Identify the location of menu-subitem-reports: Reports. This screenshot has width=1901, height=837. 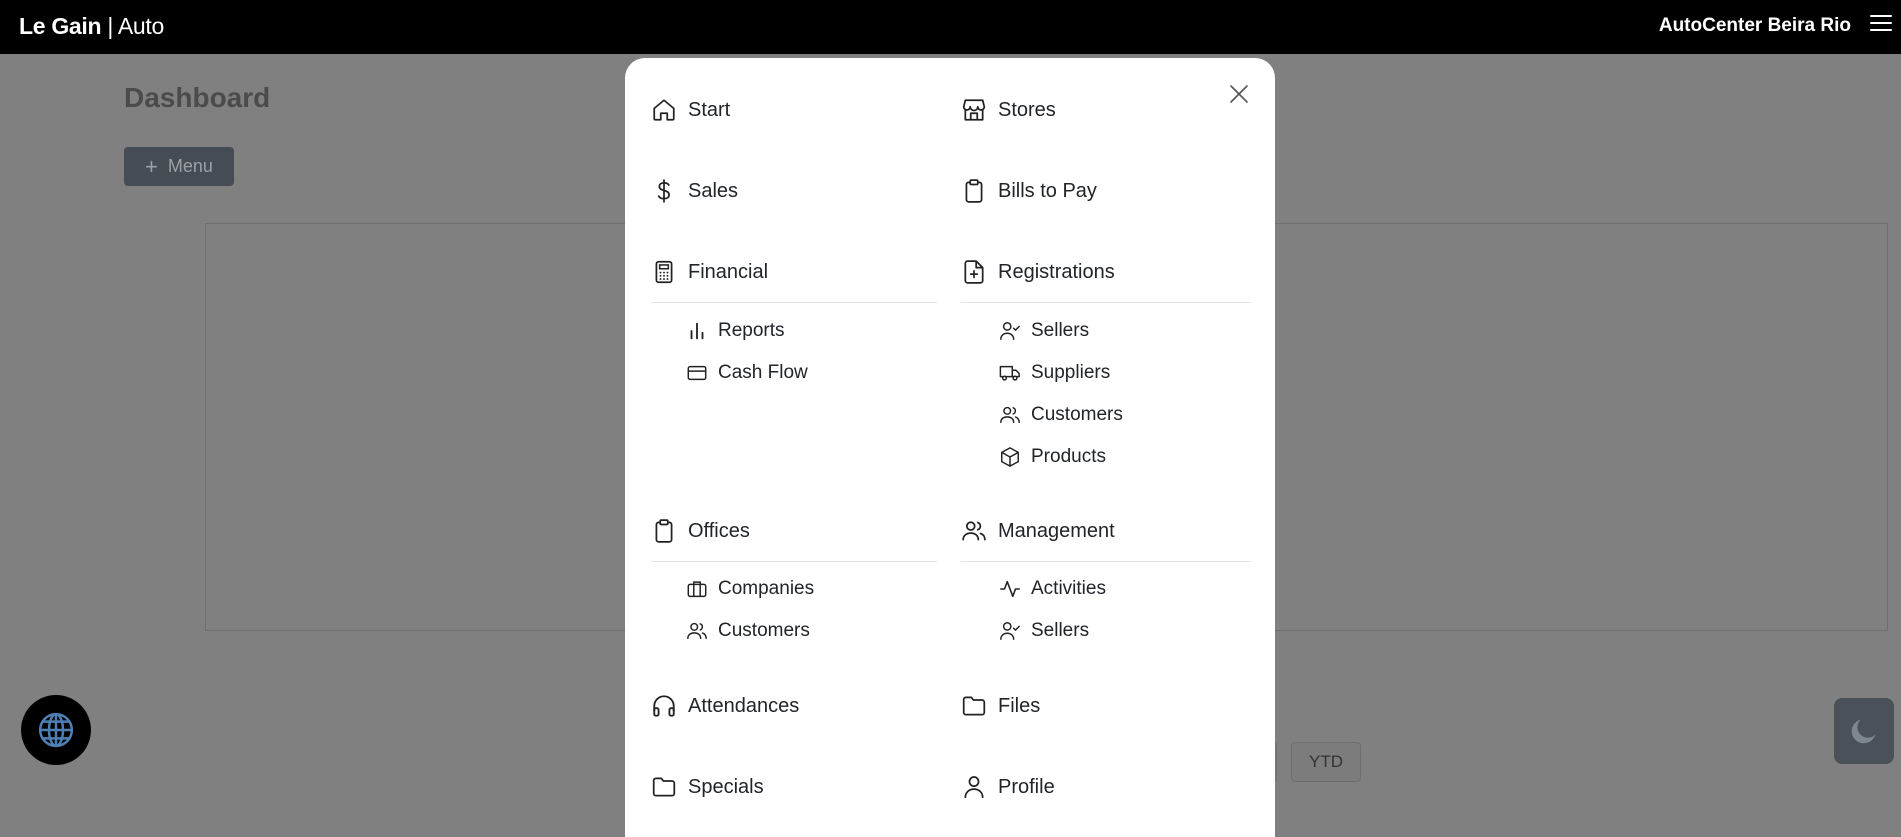
(735, 331).